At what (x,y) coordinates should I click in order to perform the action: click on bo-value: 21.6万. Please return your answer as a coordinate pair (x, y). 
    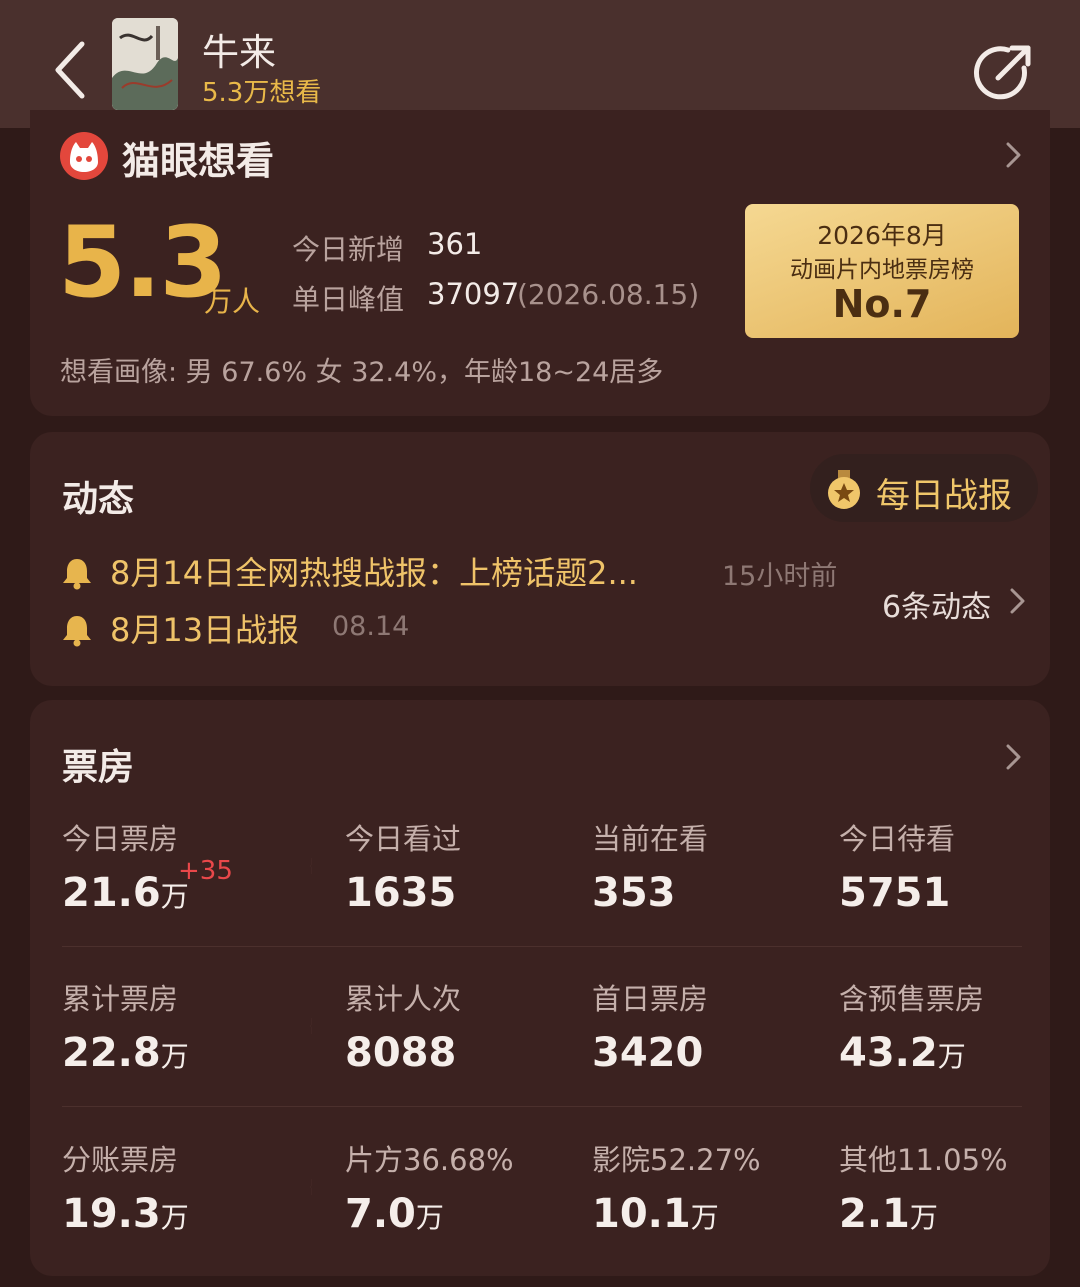
    Looking at the image, I should click on (125, 893).